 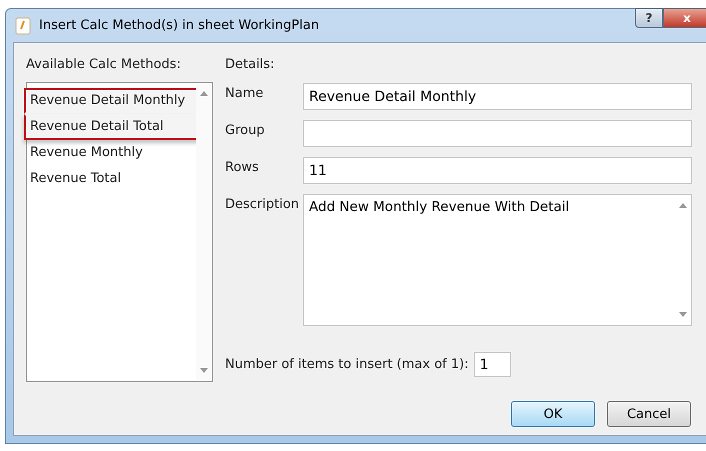 What do you see at coordinates (250, 64) in the screenshot?
I see `details-label: Details:` at bounding box center [250, 64].